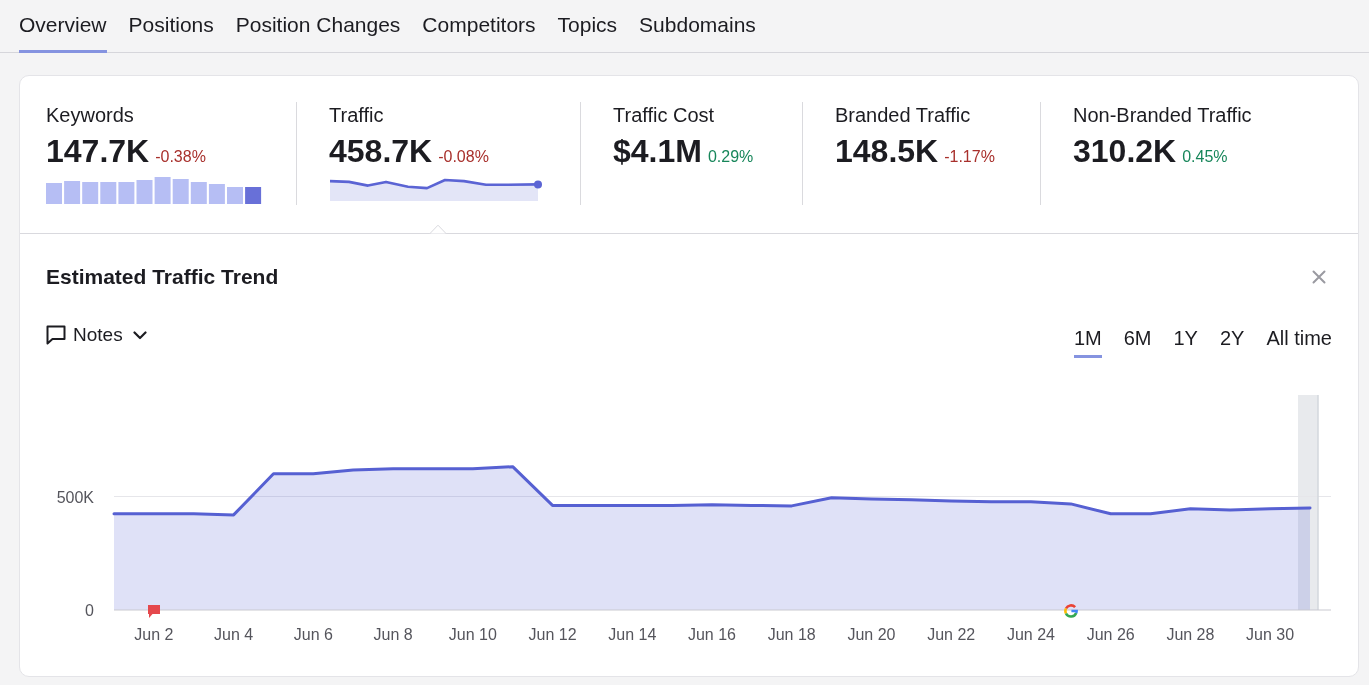 The width and height of the screenshot is (1369, 685). Describe the element at coordinates (657, 151) in the screenshot. I see `metric-value: $4.1M` at that location.